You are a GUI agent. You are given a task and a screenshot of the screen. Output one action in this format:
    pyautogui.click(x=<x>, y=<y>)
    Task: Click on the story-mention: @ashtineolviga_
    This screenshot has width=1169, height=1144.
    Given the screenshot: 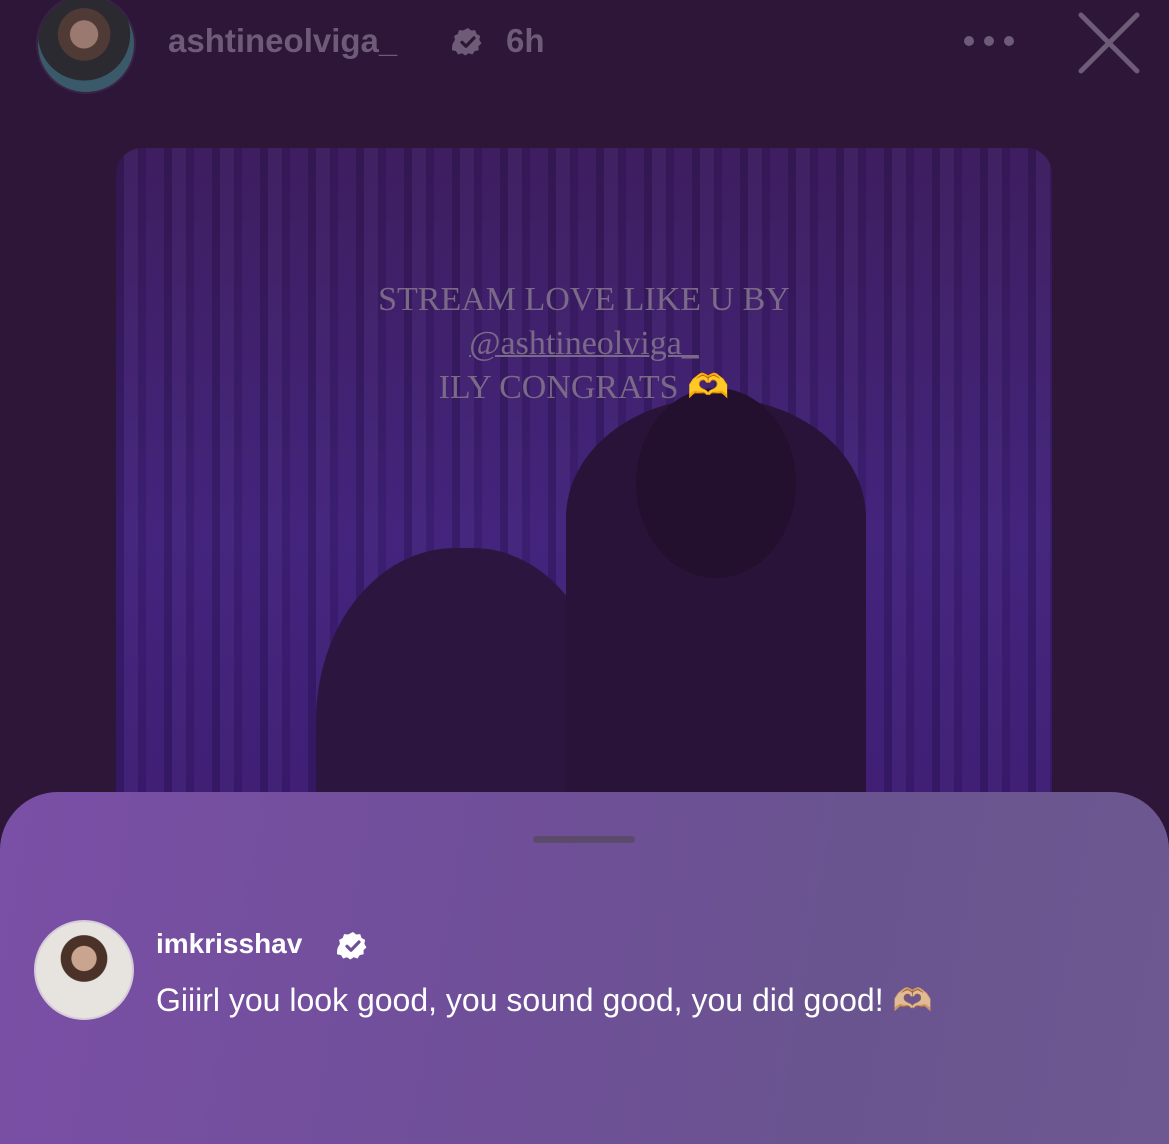 What is the action you would take?
    pyautogui.click(x=584, y=343)
    